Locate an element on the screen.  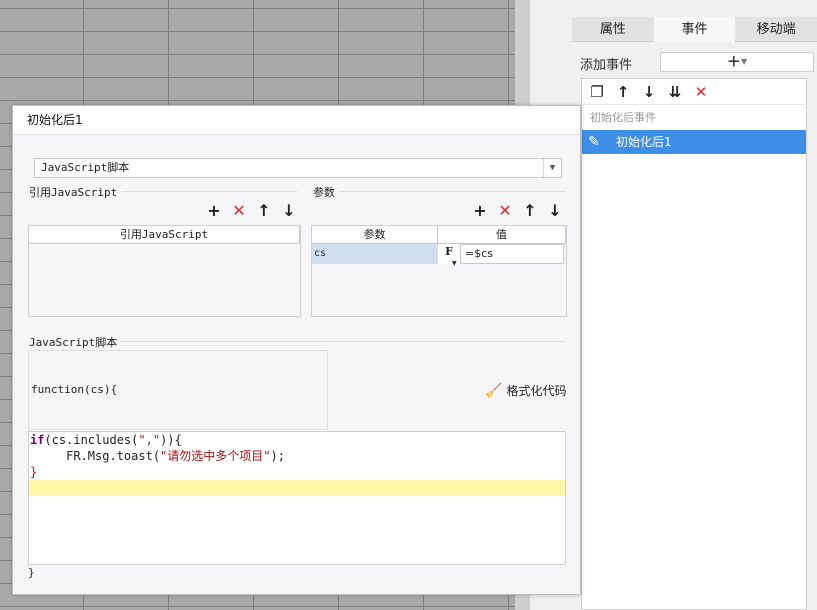
code-token: FR.Msg.toast( is located at coordinates (95, 456).